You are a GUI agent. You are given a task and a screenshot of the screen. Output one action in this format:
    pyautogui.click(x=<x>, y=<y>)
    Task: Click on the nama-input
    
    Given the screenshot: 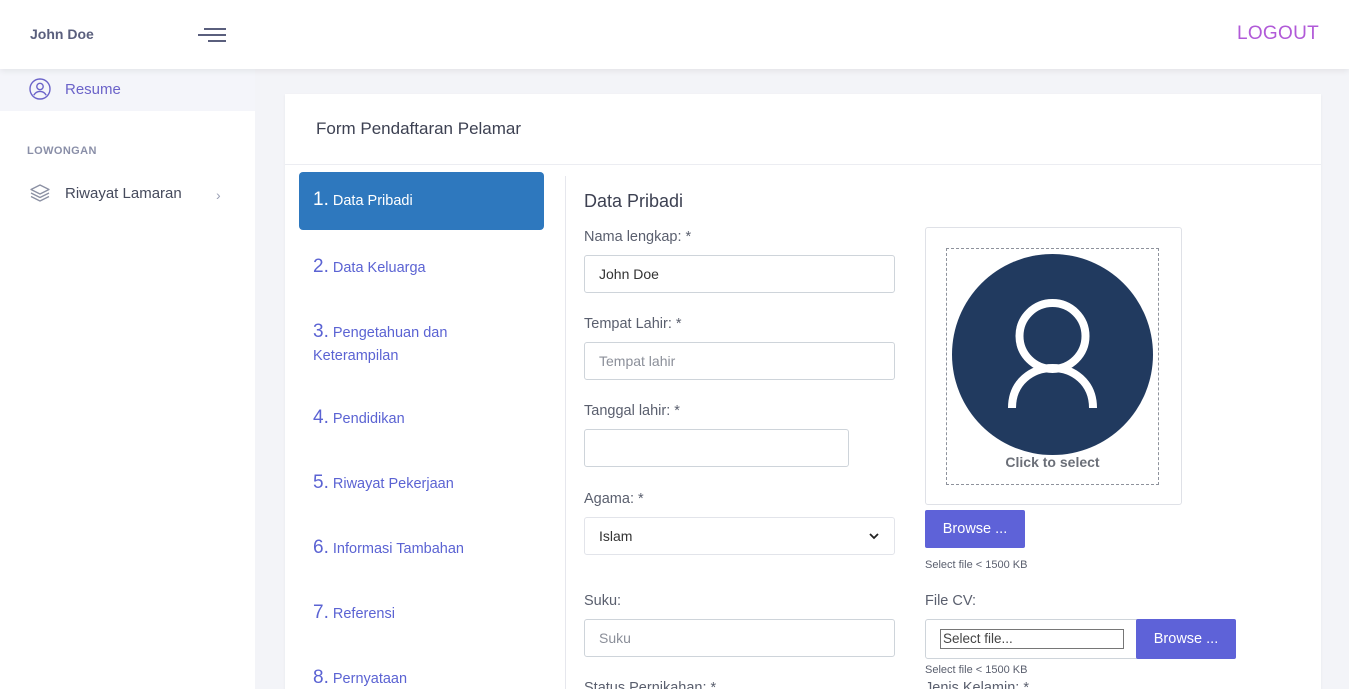 What is the action you would take?
    pyautogui.click(x=739, y=274)
    